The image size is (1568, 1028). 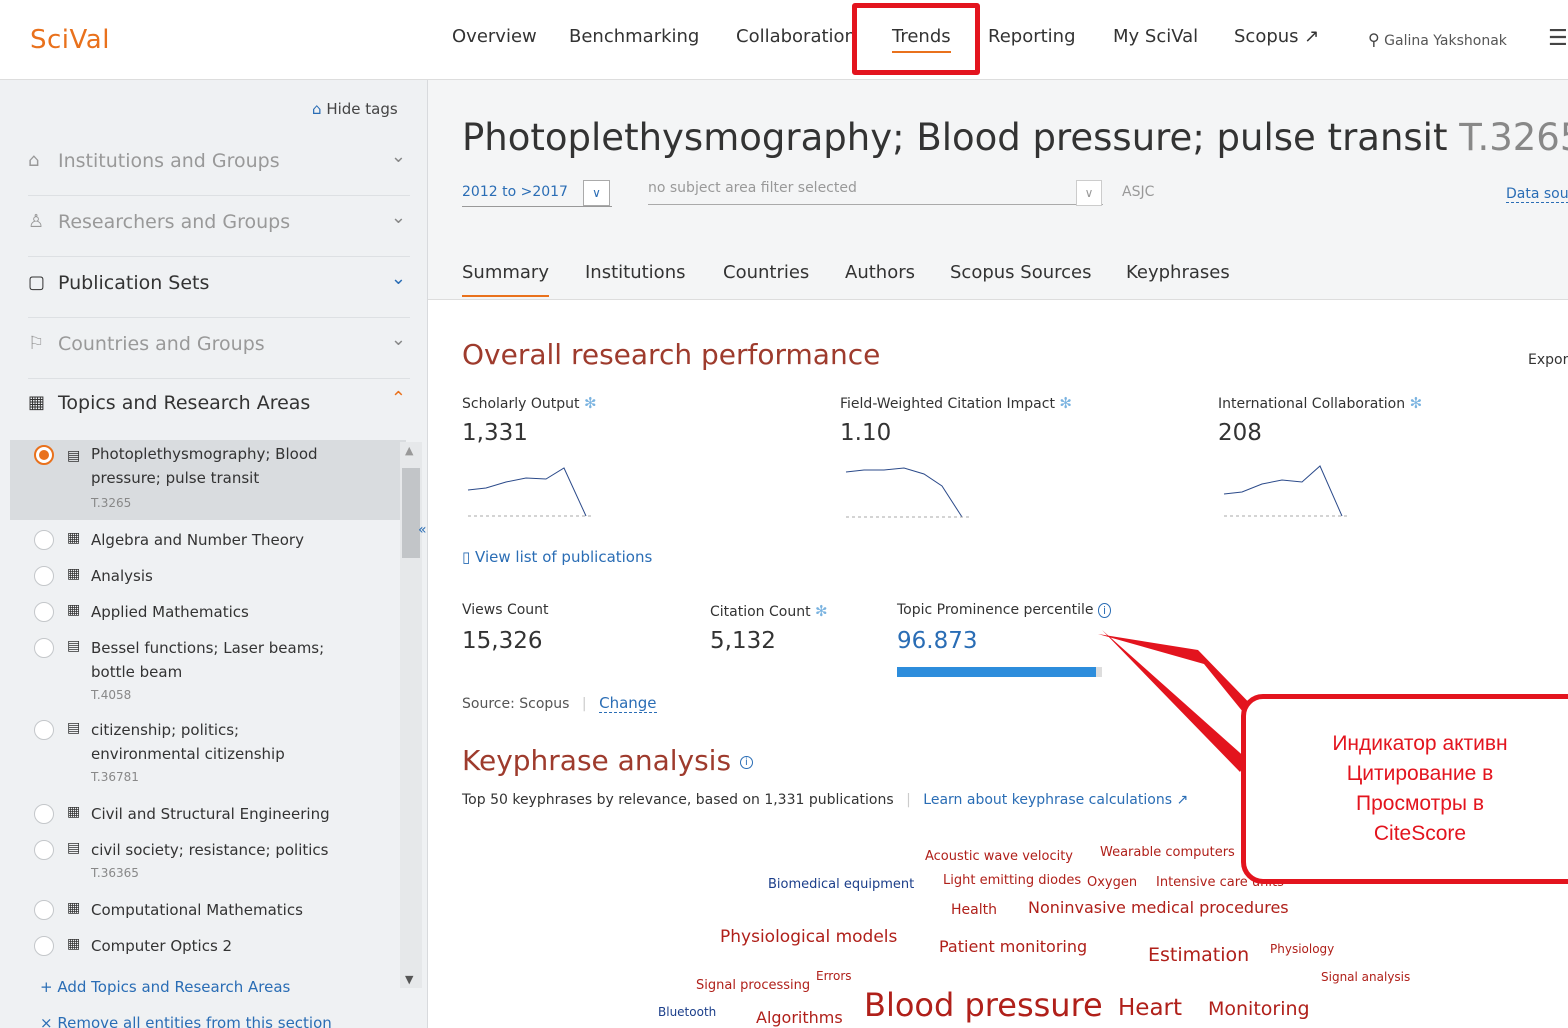 I want to click on keyphrase-word: Errors, so click(x=834, y=976).